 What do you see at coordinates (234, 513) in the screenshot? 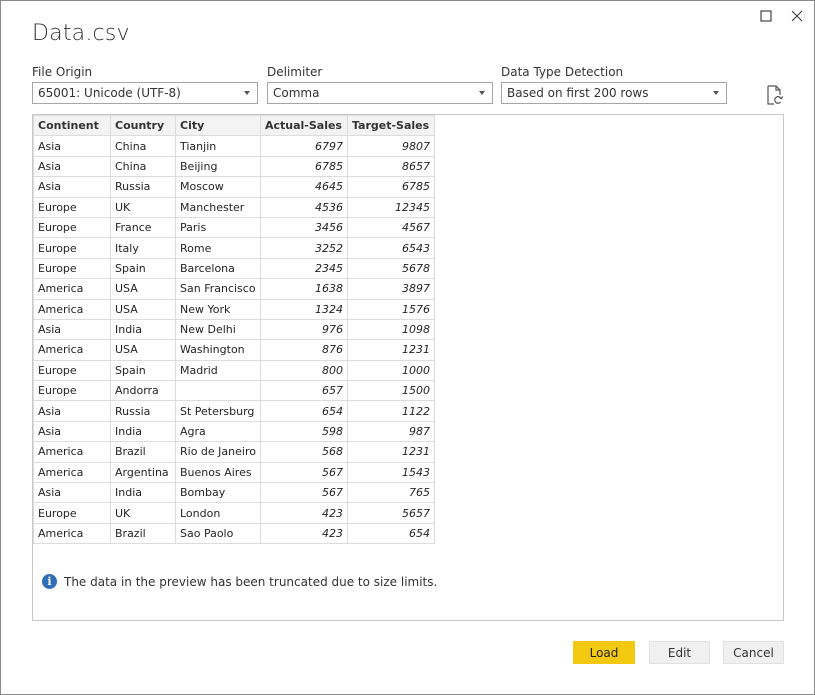
I see `table-row: Europe UK London 423 5657` at bounding box center [234, 513].